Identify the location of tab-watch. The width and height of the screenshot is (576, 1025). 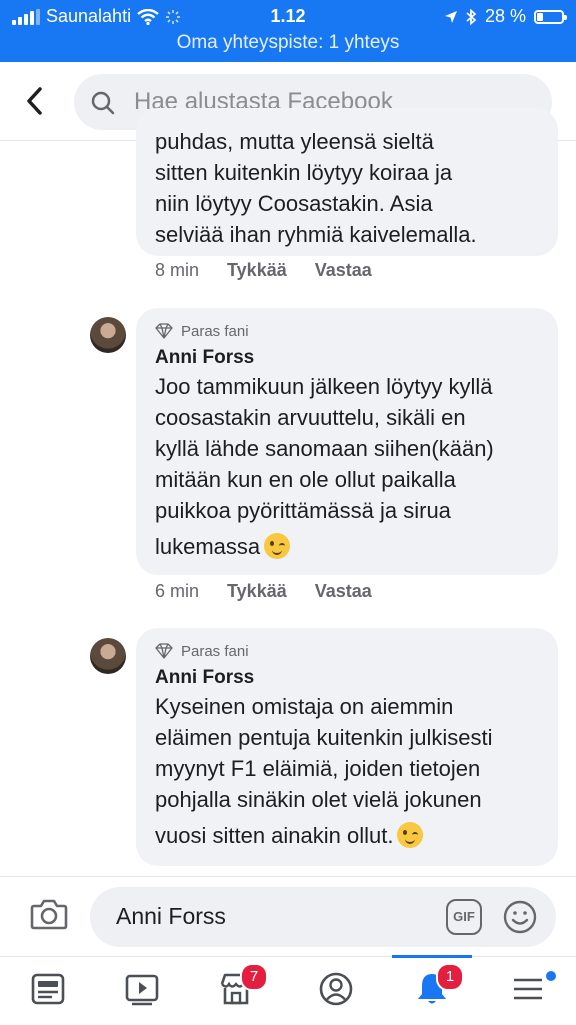
(142, 991).